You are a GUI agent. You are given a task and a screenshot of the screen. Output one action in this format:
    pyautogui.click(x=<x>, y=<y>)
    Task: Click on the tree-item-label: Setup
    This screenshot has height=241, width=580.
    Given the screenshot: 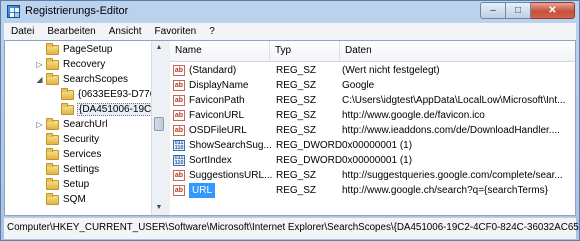 What is the action you would take?
    pyautogui.click(x=76, y=184)
    